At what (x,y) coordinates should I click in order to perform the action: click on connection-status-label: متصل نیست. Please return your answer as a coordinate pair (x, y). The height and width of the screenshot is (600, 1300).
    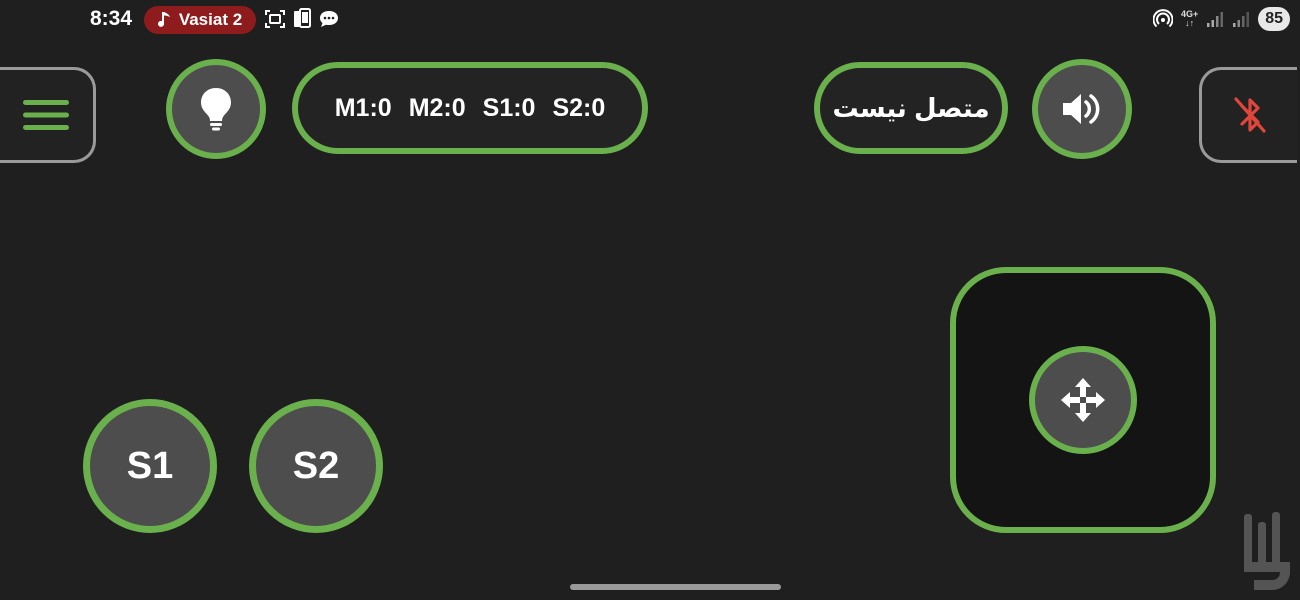
    Looking at the image, I should click on (911, 107).